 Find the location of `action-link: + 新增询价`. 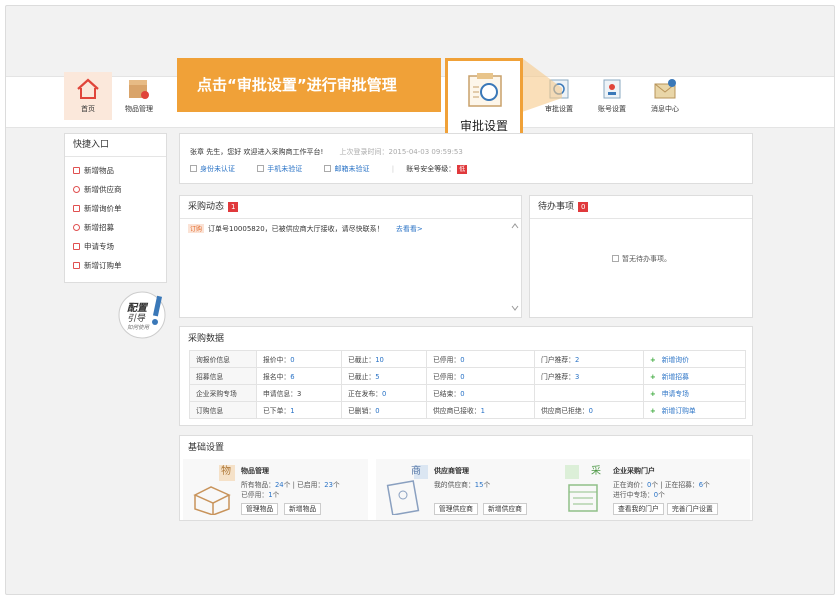

action-link: + 新增询价 is located at coordinates (694, 359).